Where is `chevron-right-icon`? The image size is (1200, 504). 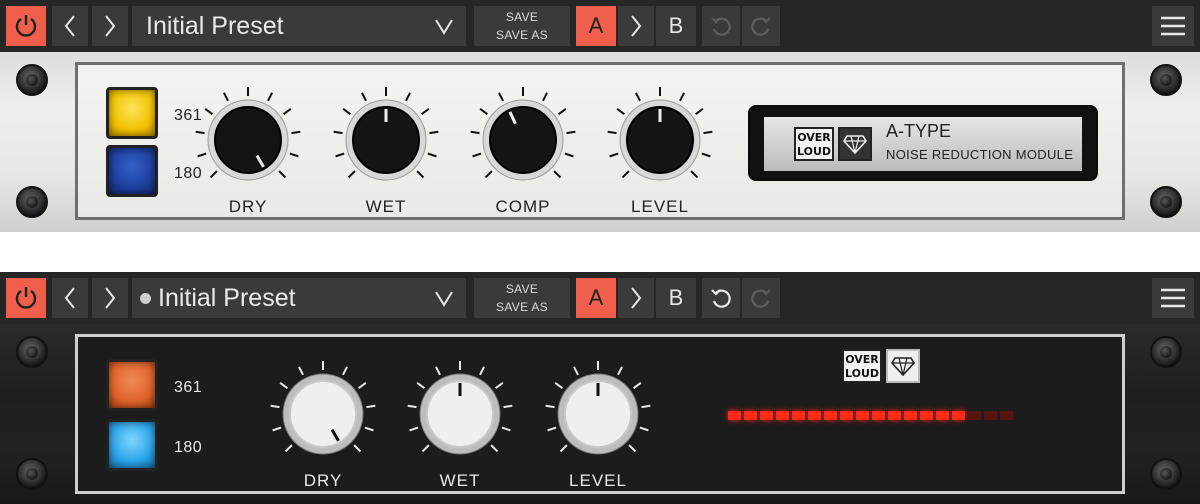
chevron-right-icon is located at coordinates (110, 298).